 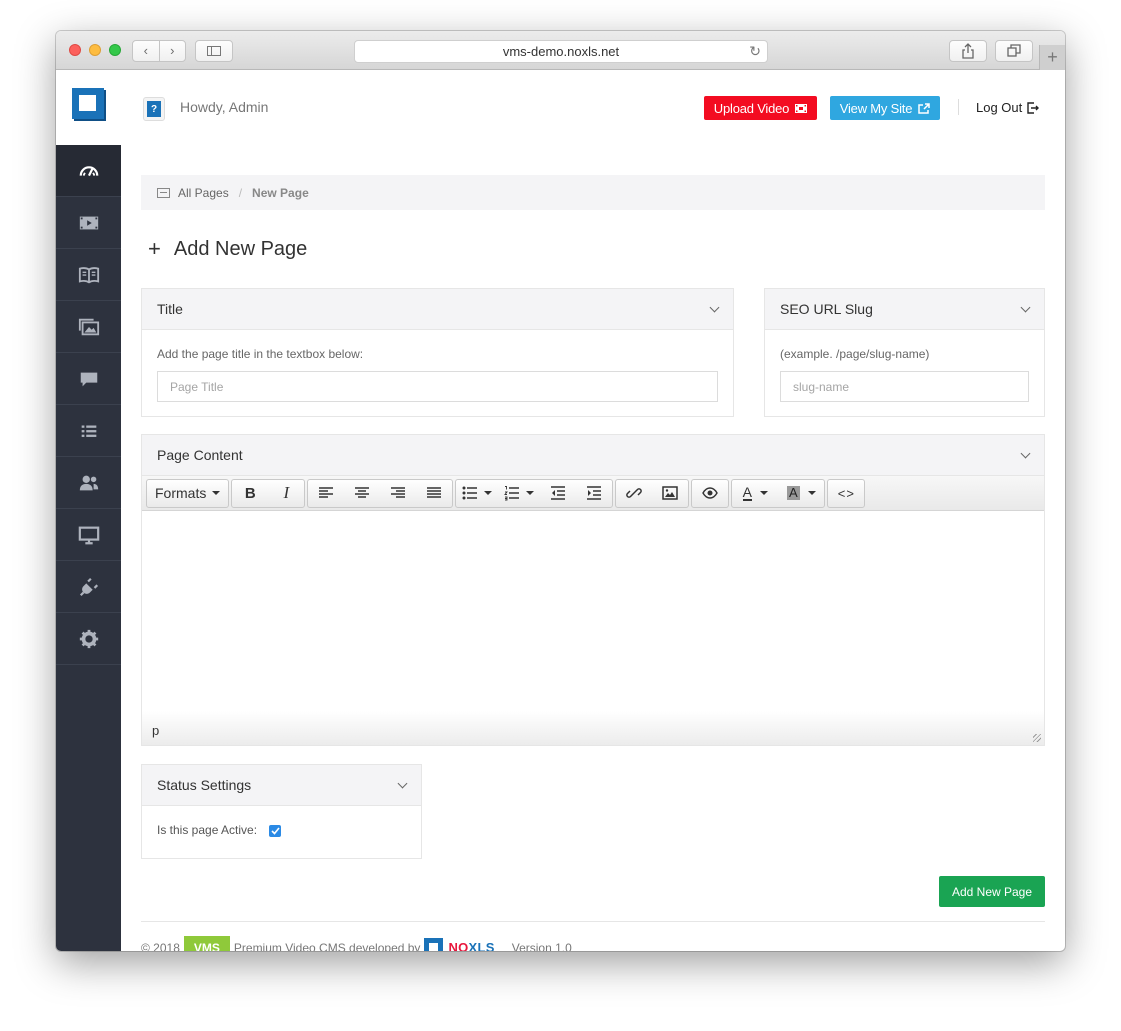 What do you see at coordinates (437, 386) in the screenshot?
I see `page-title-input` at bounding box center [437, 386].